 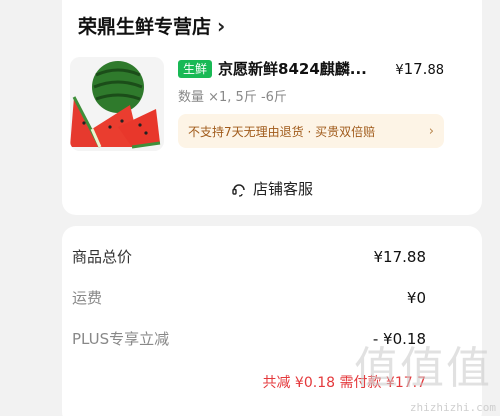 I want to click on shipping-label: 运费, so click(x=87, y=298).